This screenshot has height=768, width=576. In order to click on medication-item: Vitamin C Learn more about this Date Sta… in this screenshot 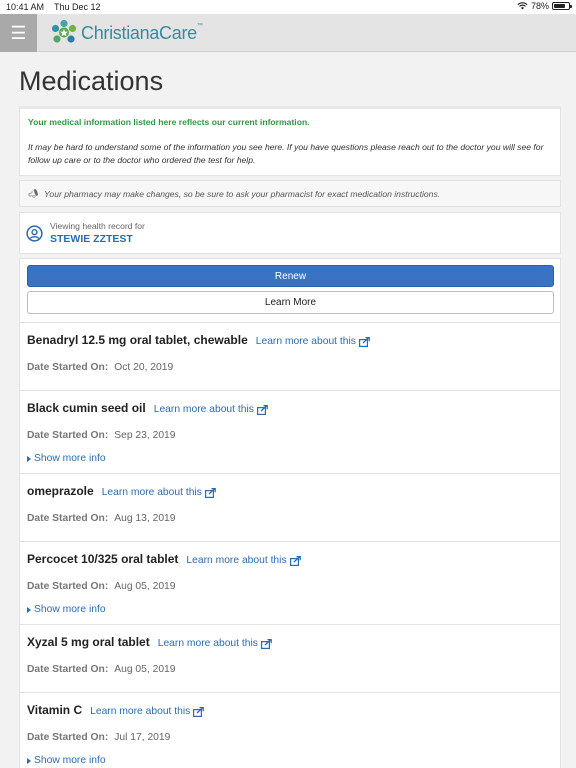, I will do `click(290, 730)`.